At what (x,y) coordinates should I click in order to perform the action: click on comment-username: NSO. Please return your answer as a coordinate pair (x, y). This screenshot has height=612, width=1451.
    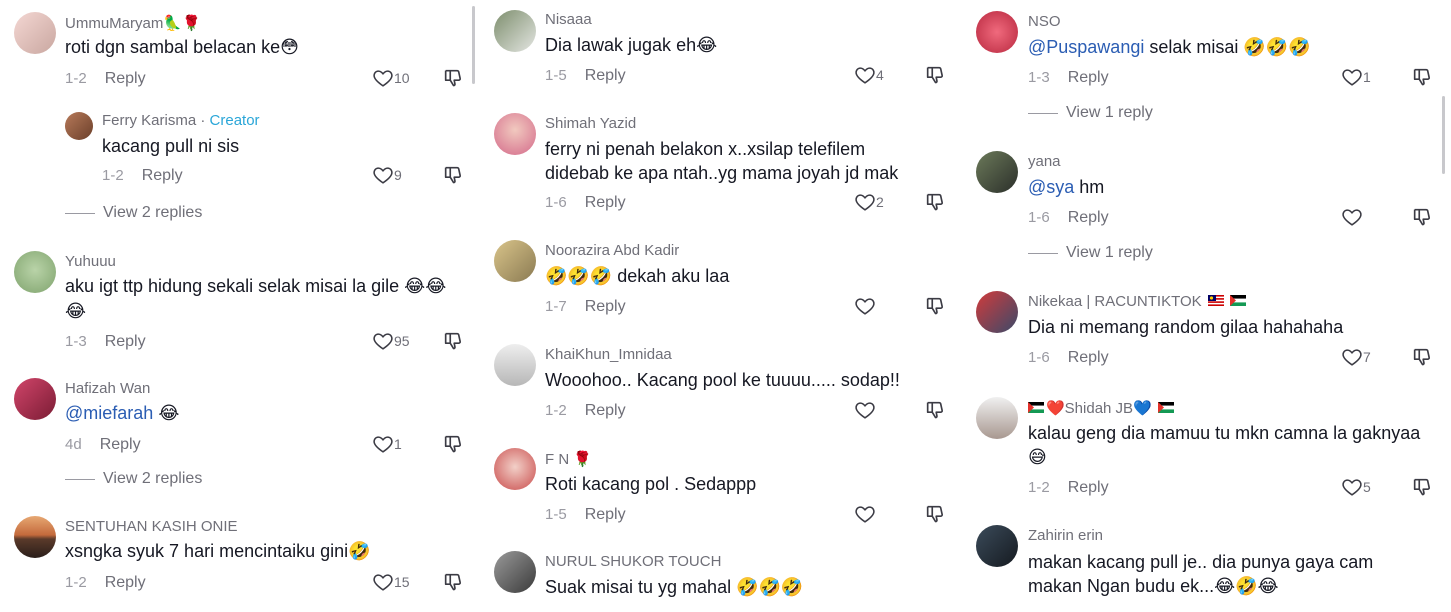
    Looking at the image, I should click on (1044, 21).